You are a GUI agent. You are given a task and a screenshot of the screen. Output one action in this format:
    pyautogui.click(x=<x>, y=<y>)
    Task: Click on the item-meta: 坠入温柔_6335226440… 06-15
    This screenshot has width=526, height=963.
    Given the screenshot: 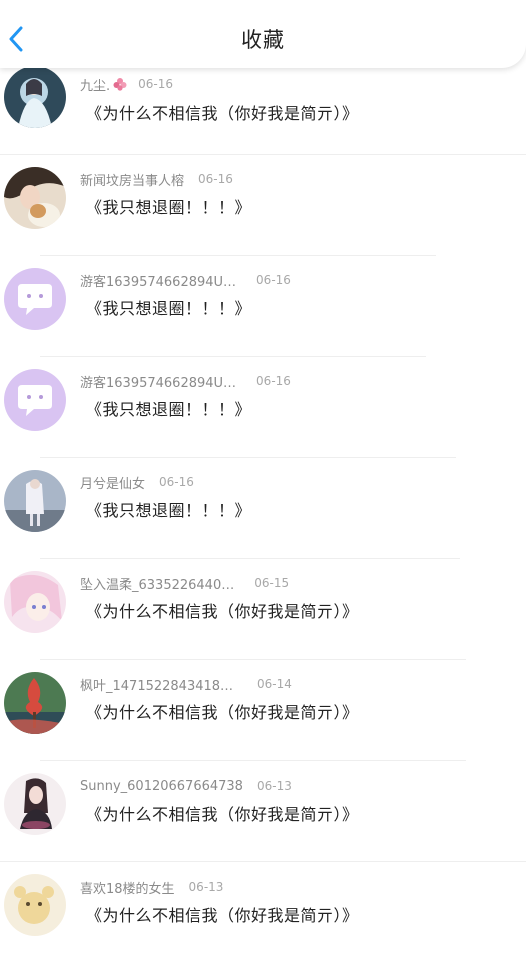 What is the action you would take?
    pyautogui.click(x=185, y=583)
    